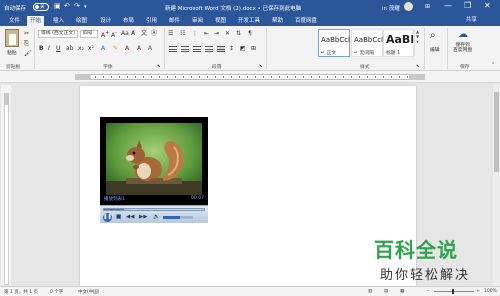 This screenshot has width=500, height=296. What do you see at coordinates (174, 21) in the screenshot?
I see `tab-mailings: 邮件` at bounding box center [174, 21].